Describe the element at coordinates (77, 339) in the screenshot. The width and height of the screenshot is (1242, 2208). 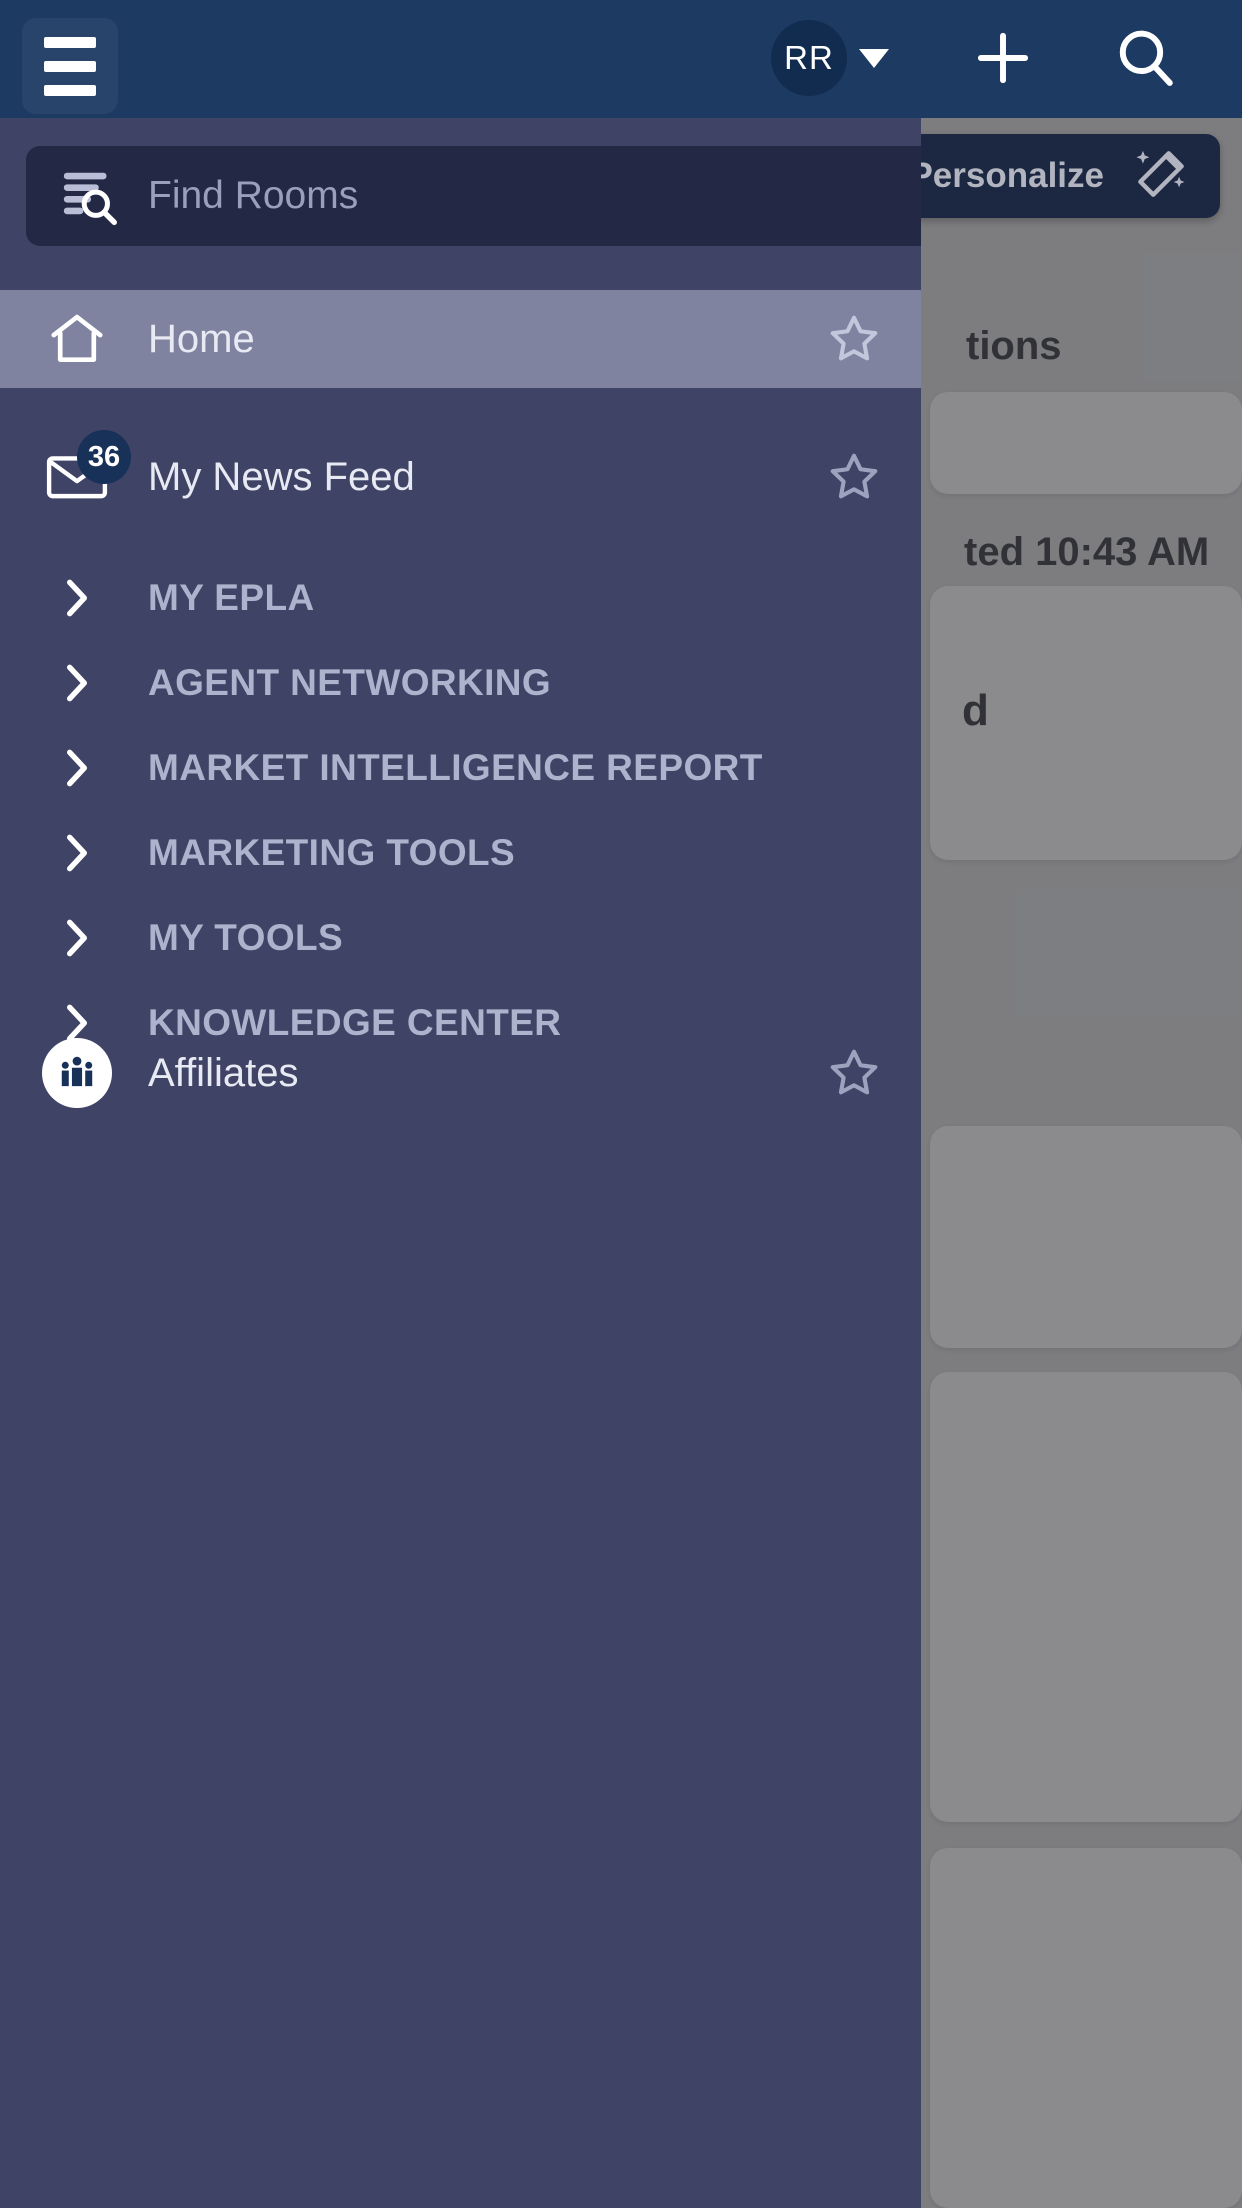
I see `home-icon` at that location.